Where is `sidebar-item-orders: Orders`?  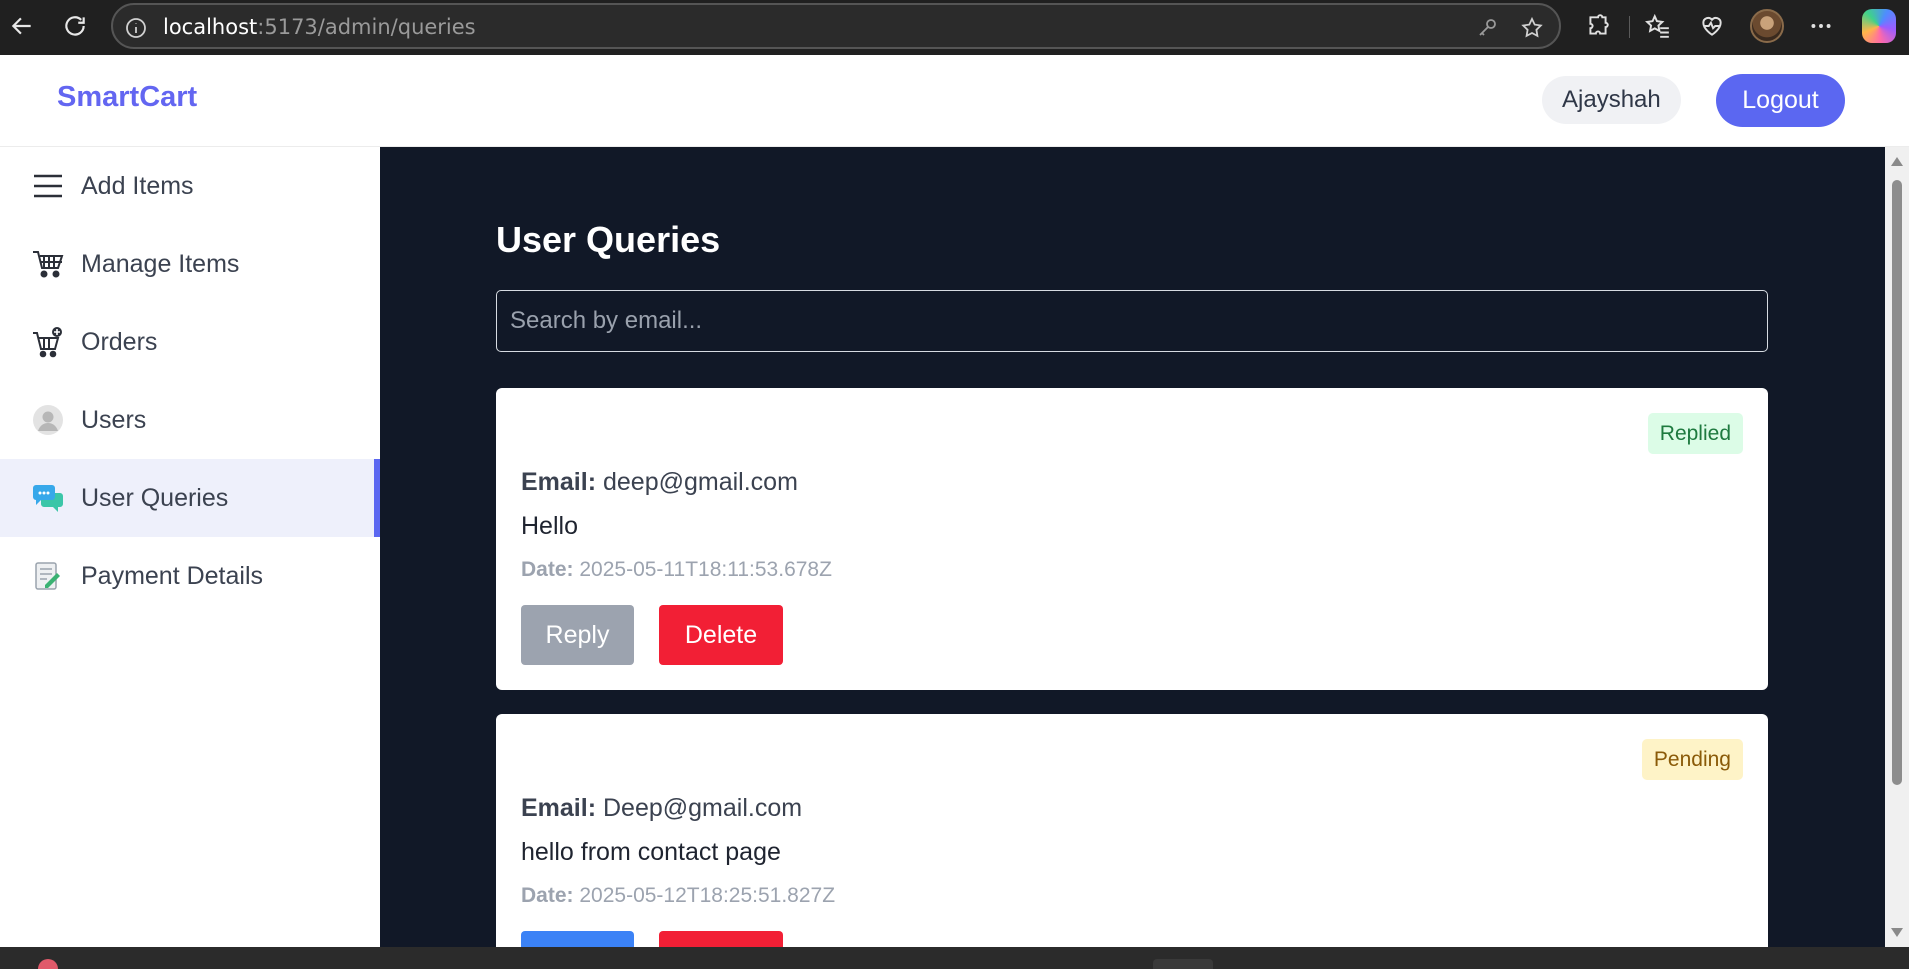 sidebar-item-orders: Orders is located at coordinates (190, 342).